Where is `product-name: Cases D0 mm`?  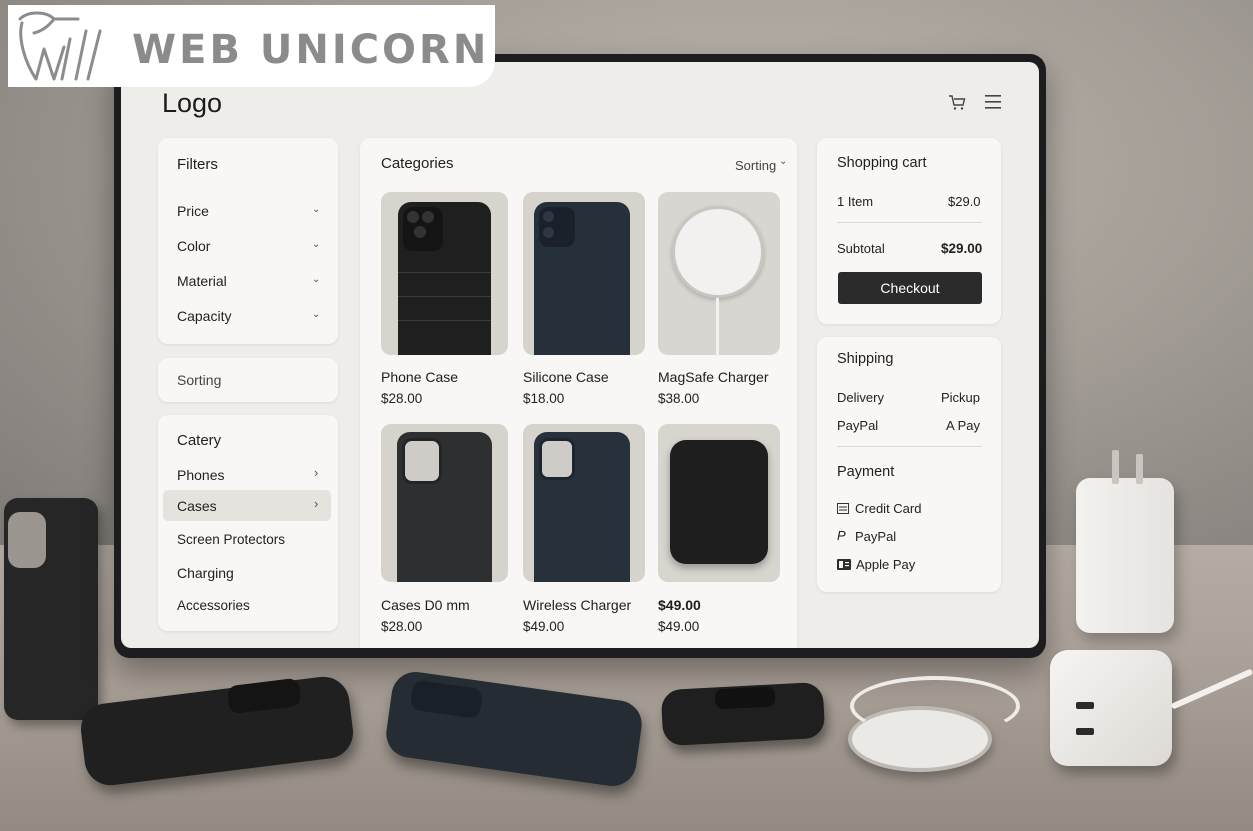 product-name: Cases D0 mm is located at coordinates (425, 605).